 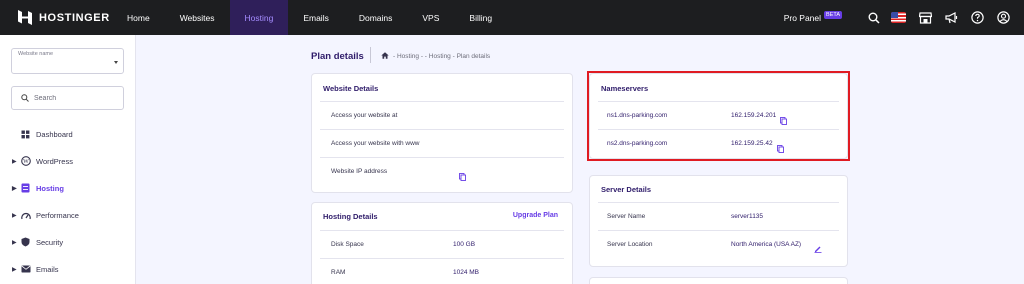 I want to click on row-value: 1024 MB, so click(x=466, y=272).